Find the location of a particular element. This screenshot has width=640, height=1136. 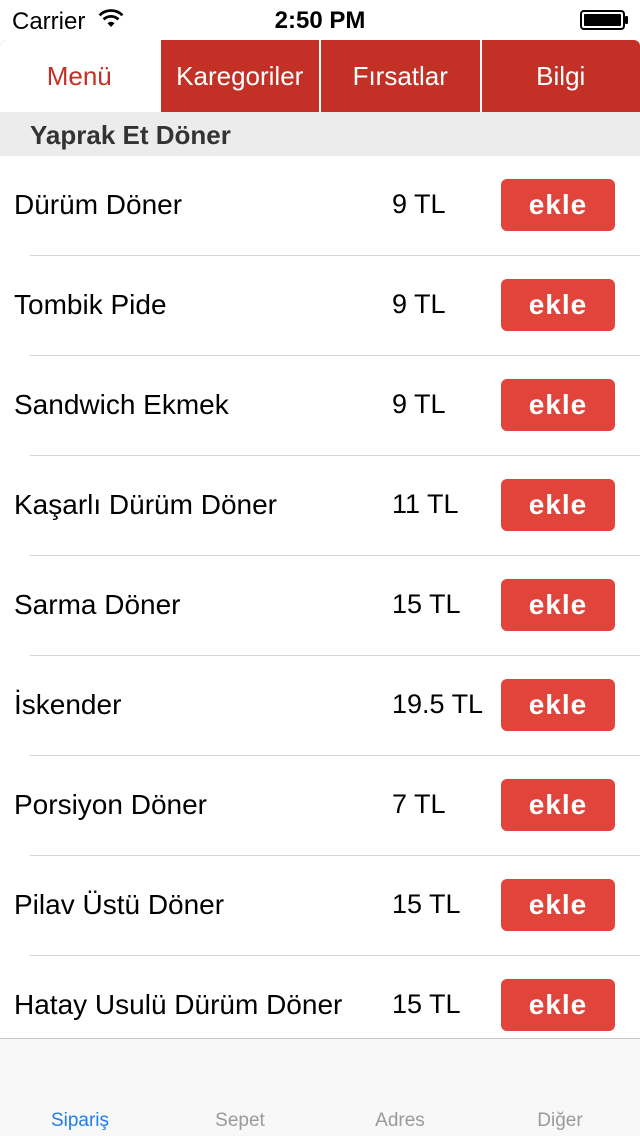

list-item: Kaşarlı Dürüm Döner 11 TL ekle is located at coordinates (320, 506).